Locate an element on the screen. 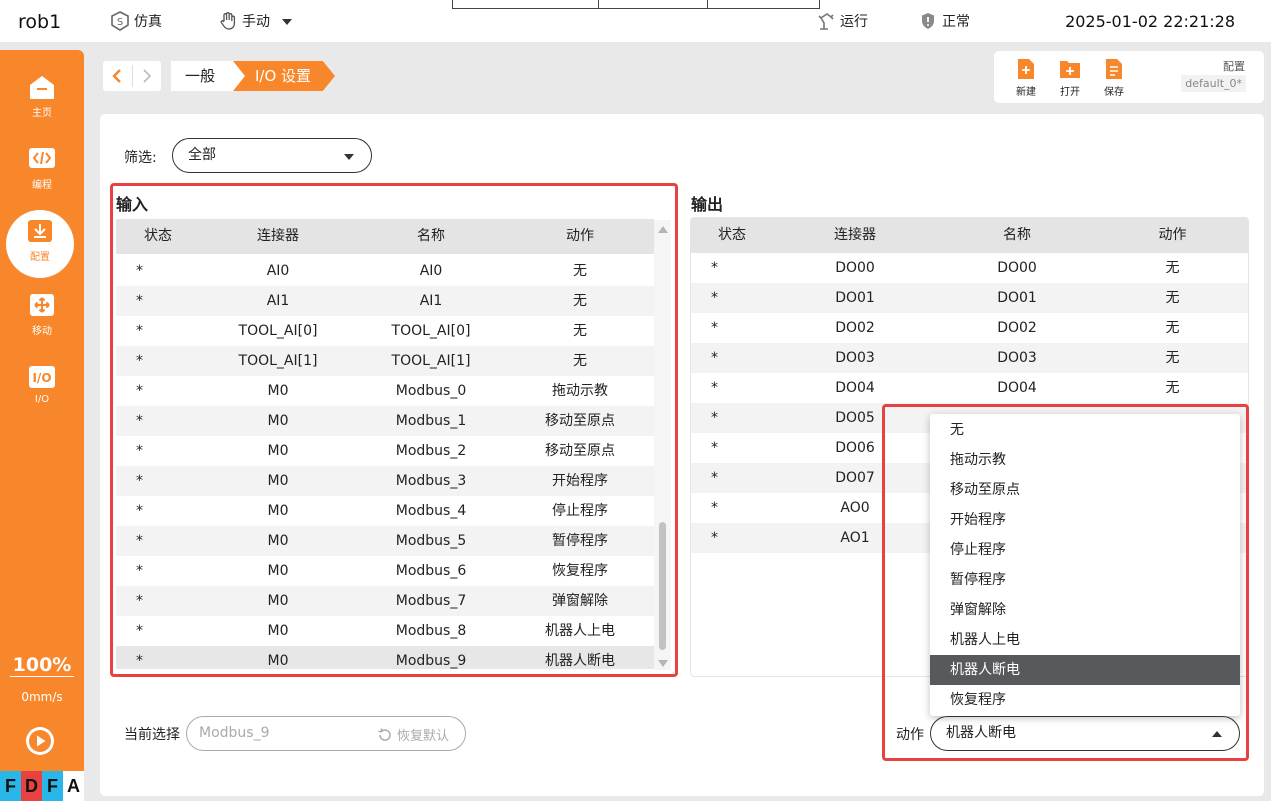 Image resolution: width=1271 pixels, height=801 pixels. scroll-down-icon is located at coordinates (663, 663).